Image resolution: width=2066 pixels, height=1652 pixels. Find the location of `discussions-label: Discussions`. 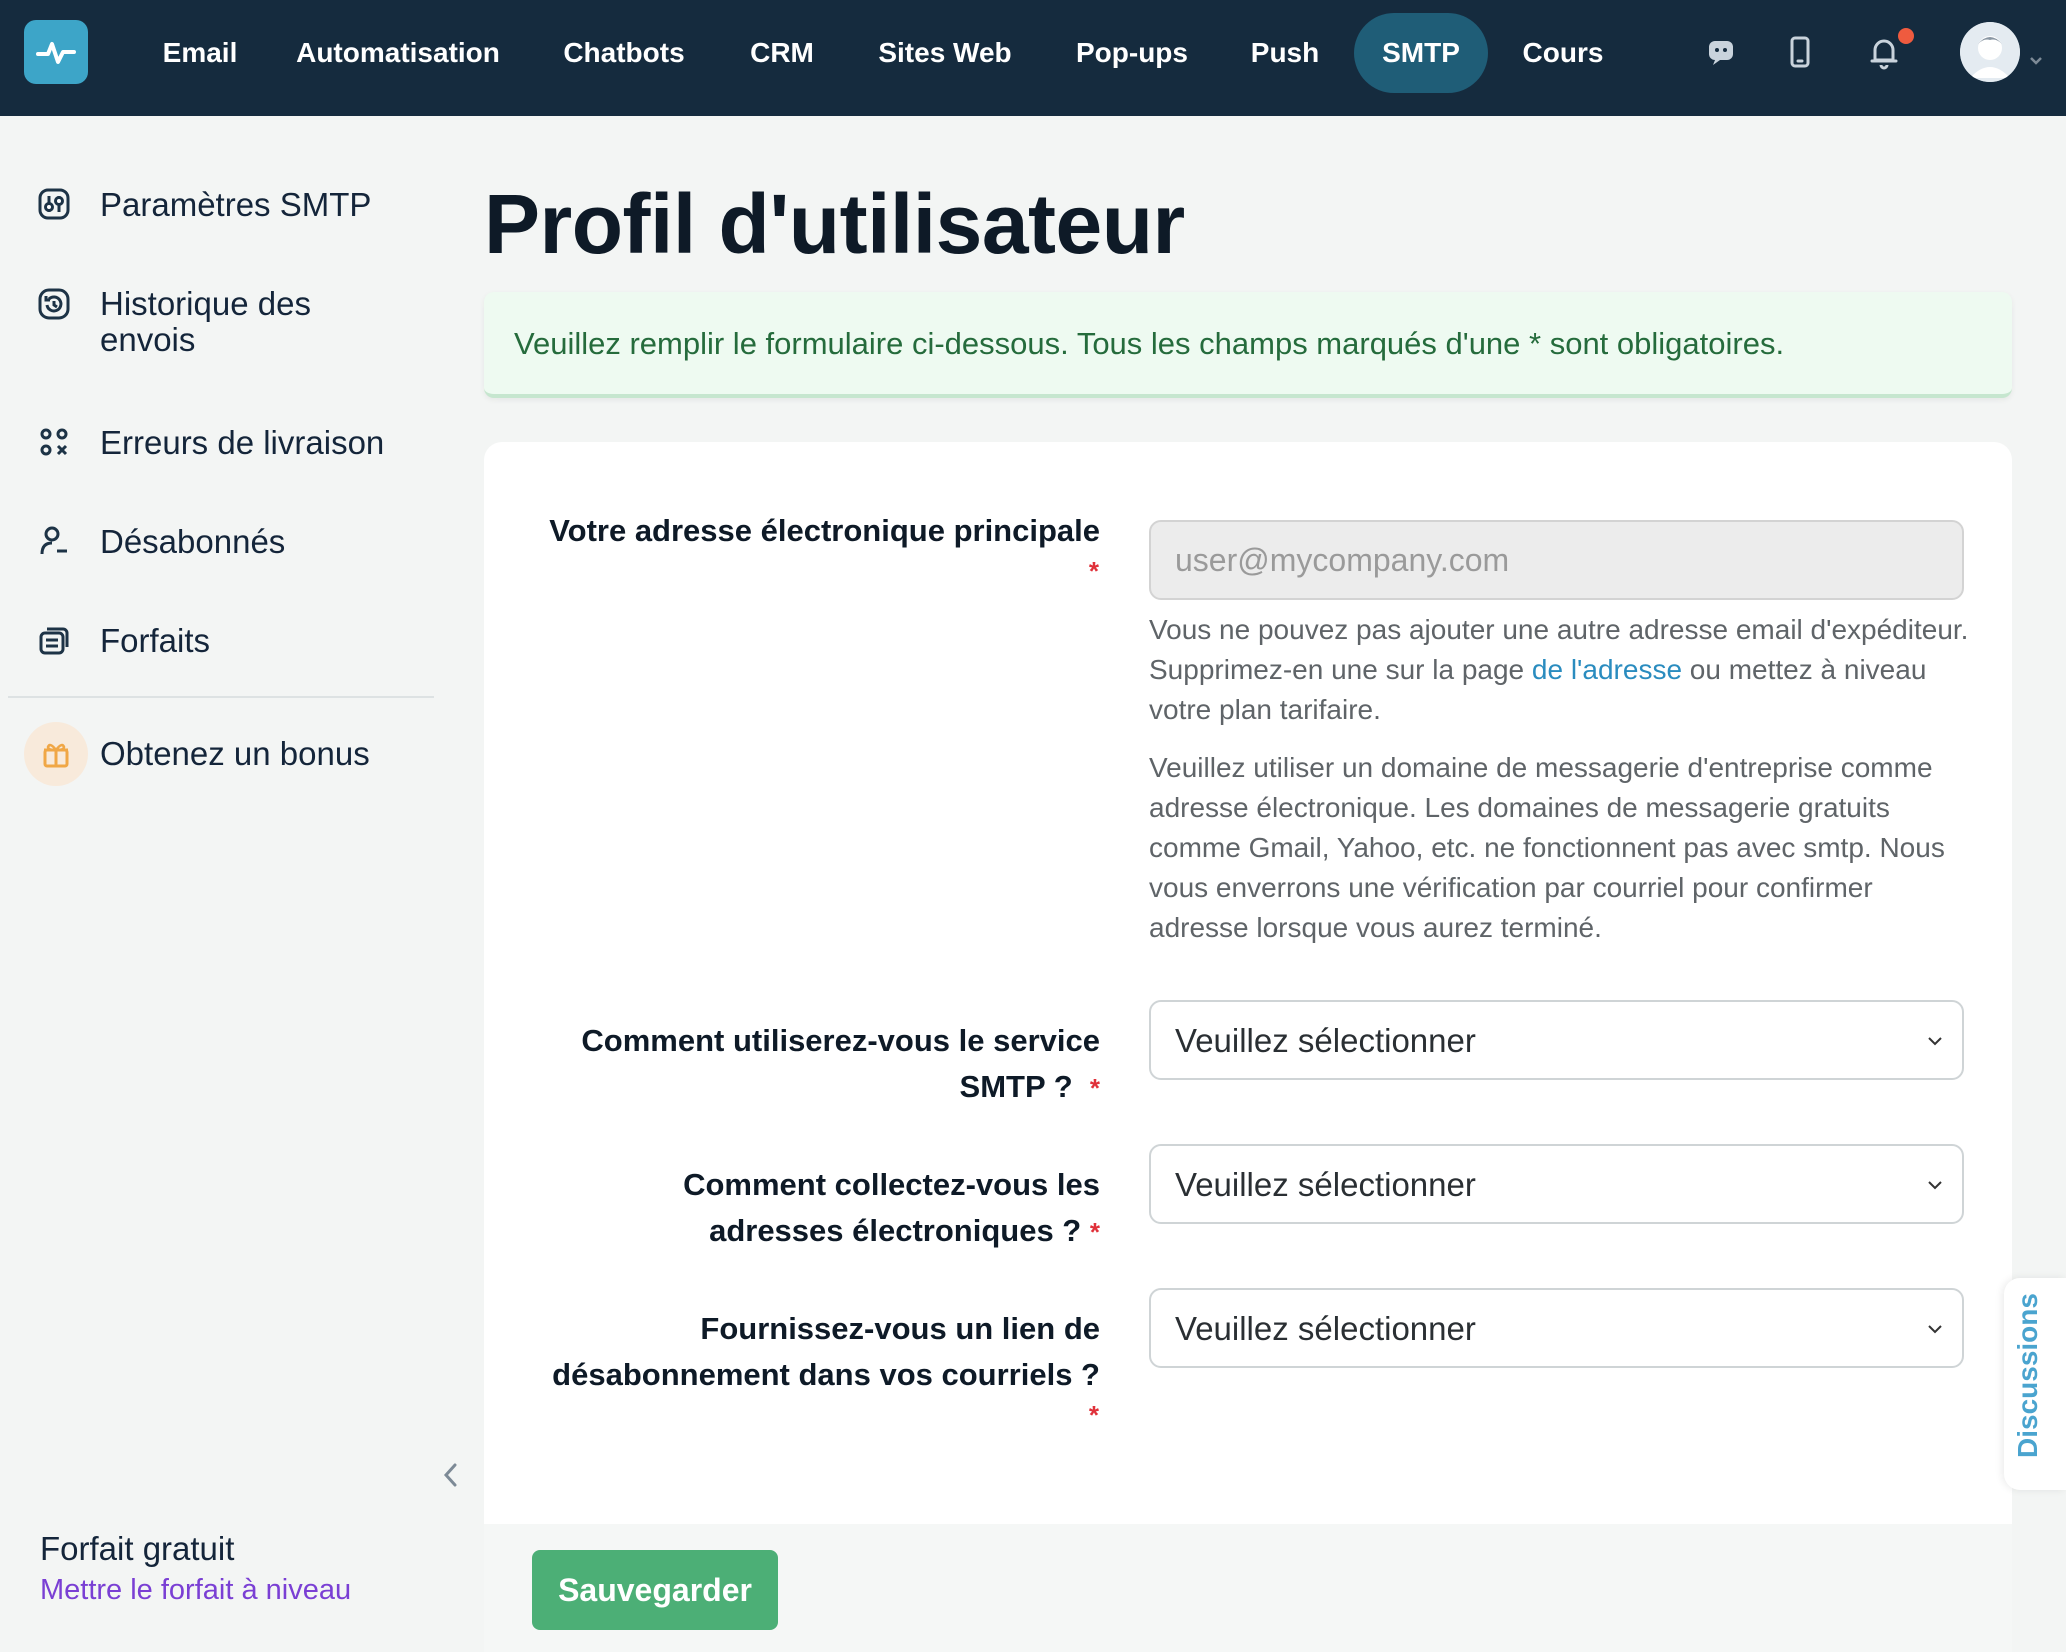

discussions-label: Discussions is located at coordinates (2027, 1375).